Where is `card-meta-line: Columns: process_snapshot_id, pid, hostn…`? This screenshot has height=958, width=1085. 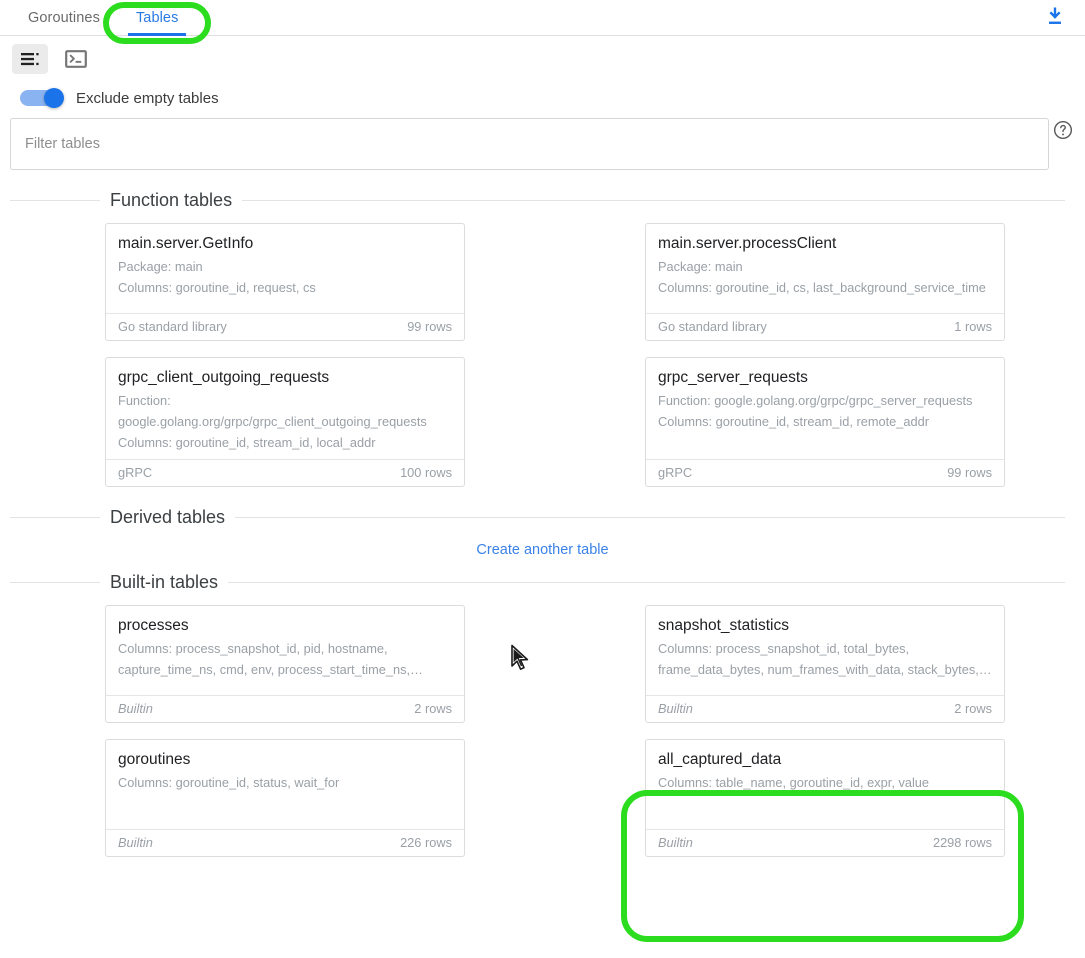
card-meta-line: Columns: process_snapshot_id, pid, hostn… is located at coordinates (270, 659).